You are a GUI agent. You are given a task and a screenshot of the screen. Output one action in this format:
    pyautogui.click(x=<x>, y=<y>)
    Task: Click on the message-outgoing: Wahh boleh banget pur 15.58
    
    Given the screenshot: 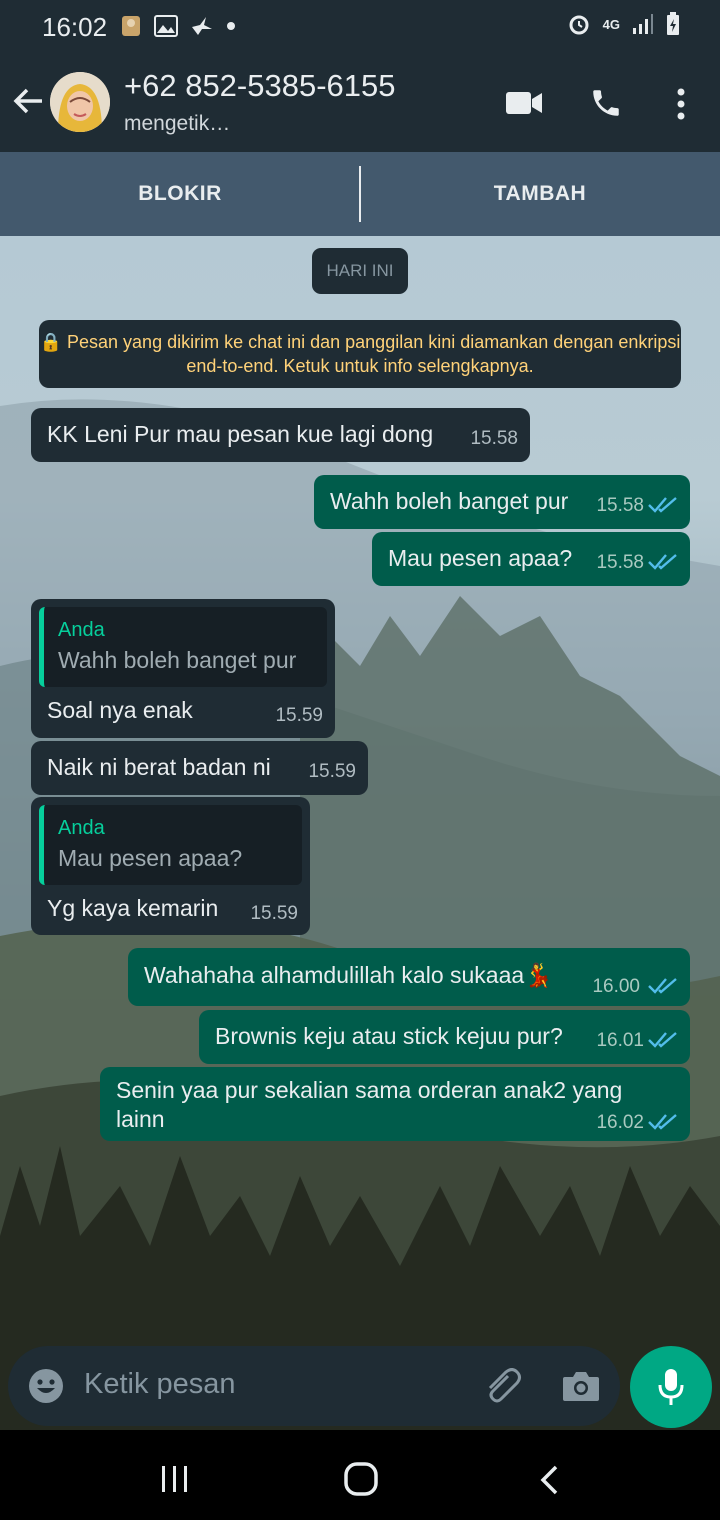 What is the action you would take?
    pyautogui.click(x=502, y=502)
    